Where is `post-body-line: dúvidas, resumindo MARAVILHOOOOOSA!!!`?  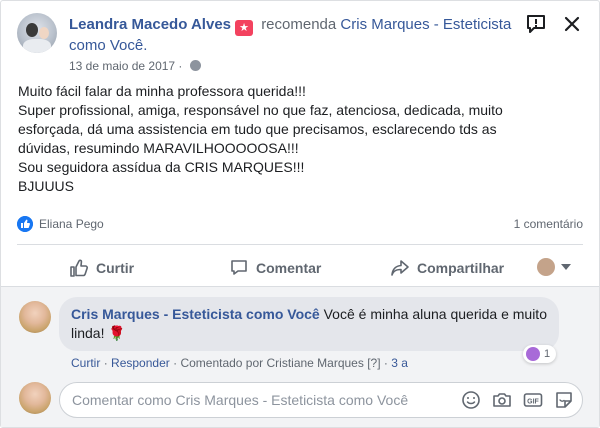
post-body-line: dúvidas, resumindo MARAVILHOOOOOSA!!! is located at coordinates (158, 148).